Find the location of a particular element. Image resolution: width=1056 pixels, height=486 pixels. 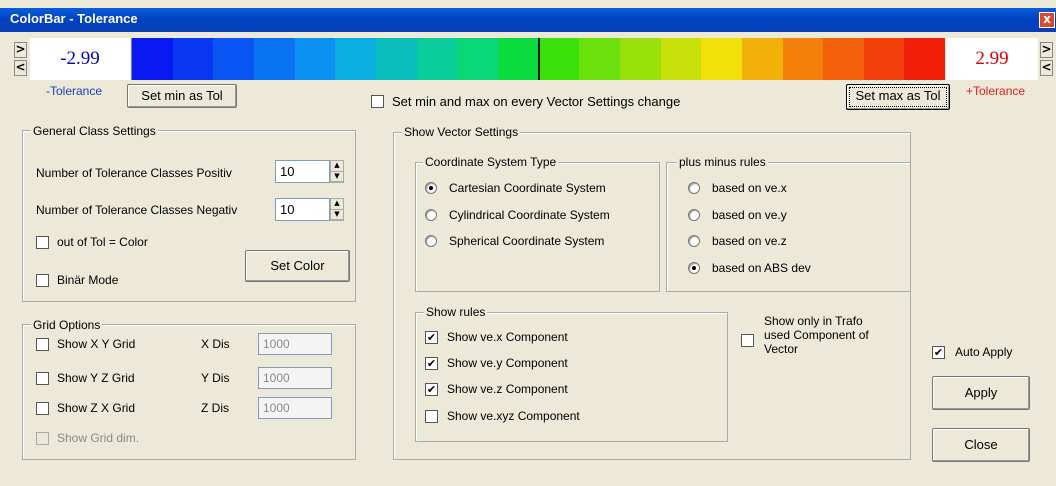

neg-classes-spinner: ▲ ▼ is located at coordinates (337, 209).